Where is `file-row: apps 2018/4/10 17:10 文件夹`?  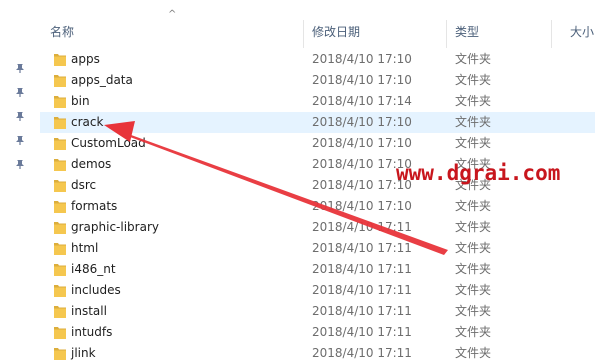
file-row: apps 2018/4/10 17:10 文件夹 is located at coordinates (317, 59).